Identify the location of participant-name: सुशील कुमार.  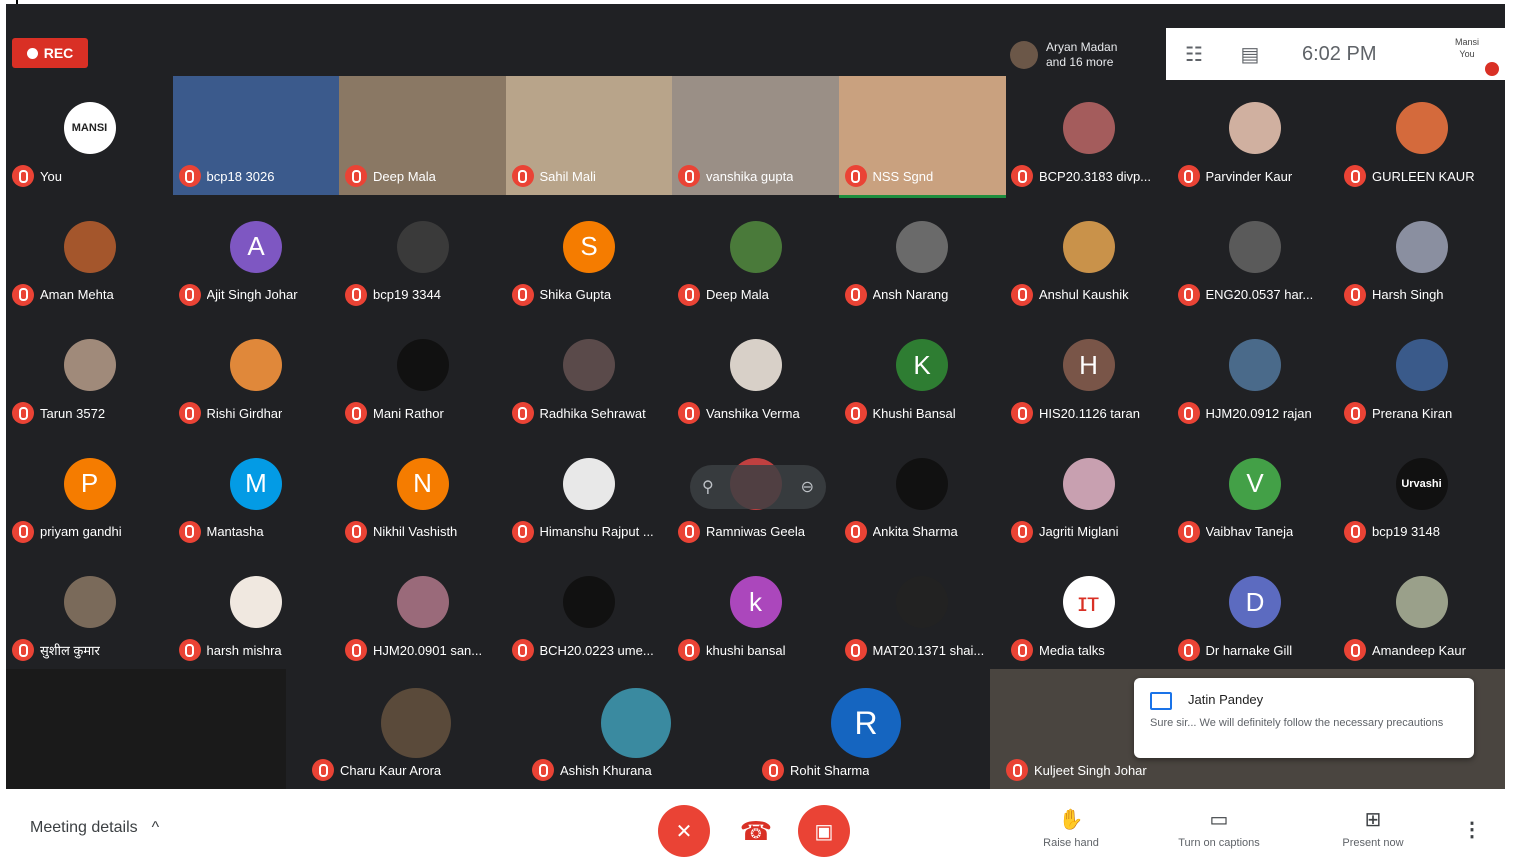
(70, 650).